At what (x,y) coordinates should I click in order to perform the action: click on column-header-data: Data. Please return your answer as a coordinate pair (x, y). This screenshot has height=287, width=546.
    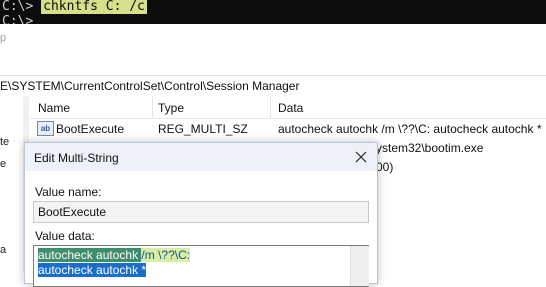
    Looking at the image, I should click on (290, 108).